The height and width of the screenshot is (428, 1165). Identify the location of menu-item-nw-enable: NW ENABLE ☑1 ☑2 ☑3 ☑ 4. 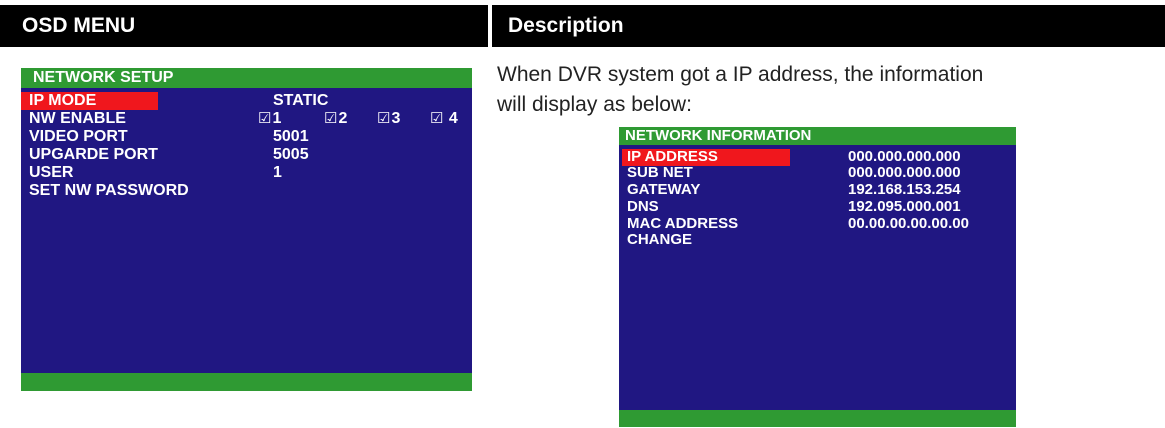
(246, 119).